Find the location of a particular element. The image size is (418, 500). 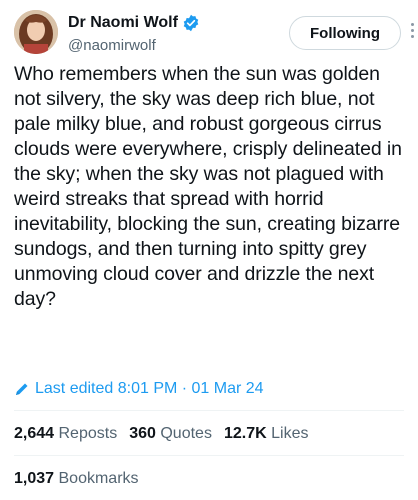

tweet-header: Dr Naomi Wolf @naomirwolf Following is located at coordinates (214, 36).